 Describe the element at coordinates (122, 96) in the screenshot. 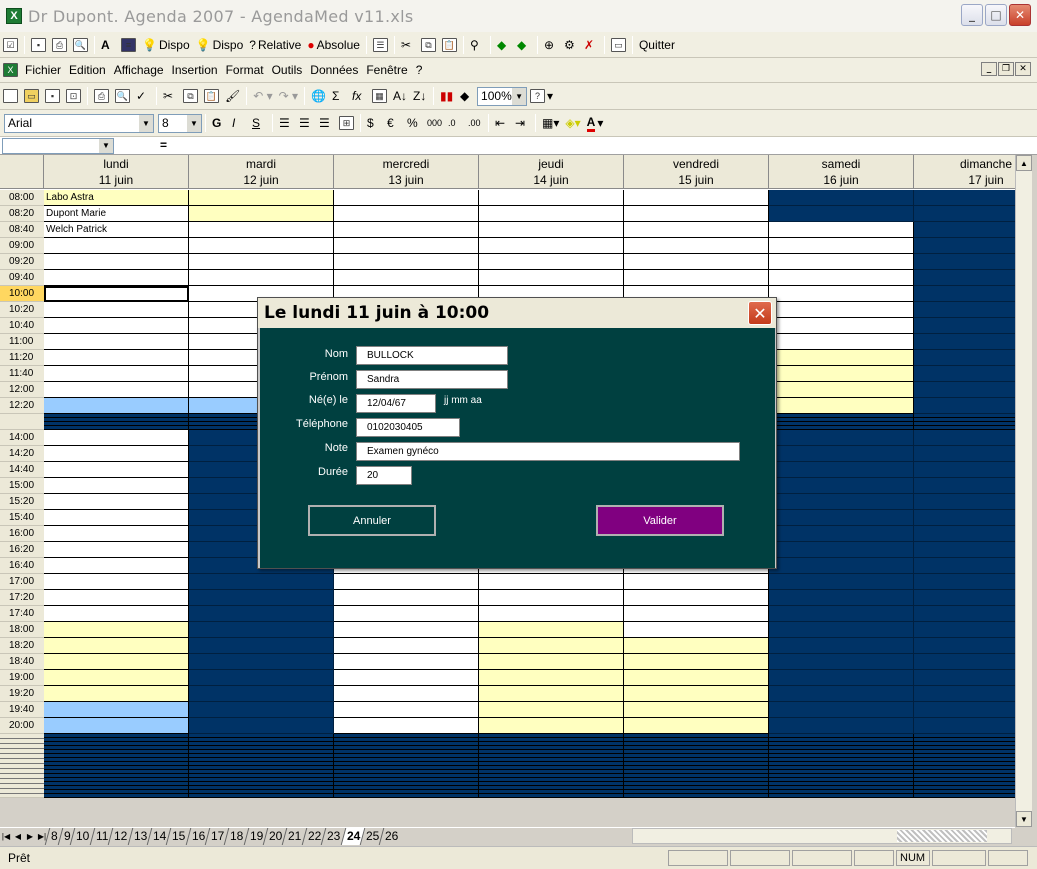

I see `preview2-icon: 🔍` at that location.